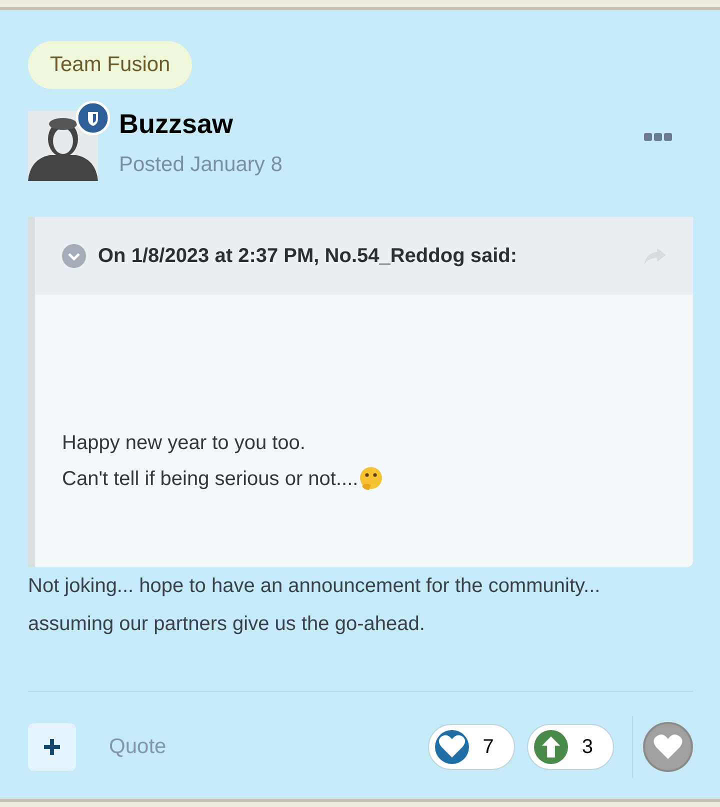 This screenshot has width=720, height=807. I want to click on author-name: Buzzsaw, so click(200, 123).